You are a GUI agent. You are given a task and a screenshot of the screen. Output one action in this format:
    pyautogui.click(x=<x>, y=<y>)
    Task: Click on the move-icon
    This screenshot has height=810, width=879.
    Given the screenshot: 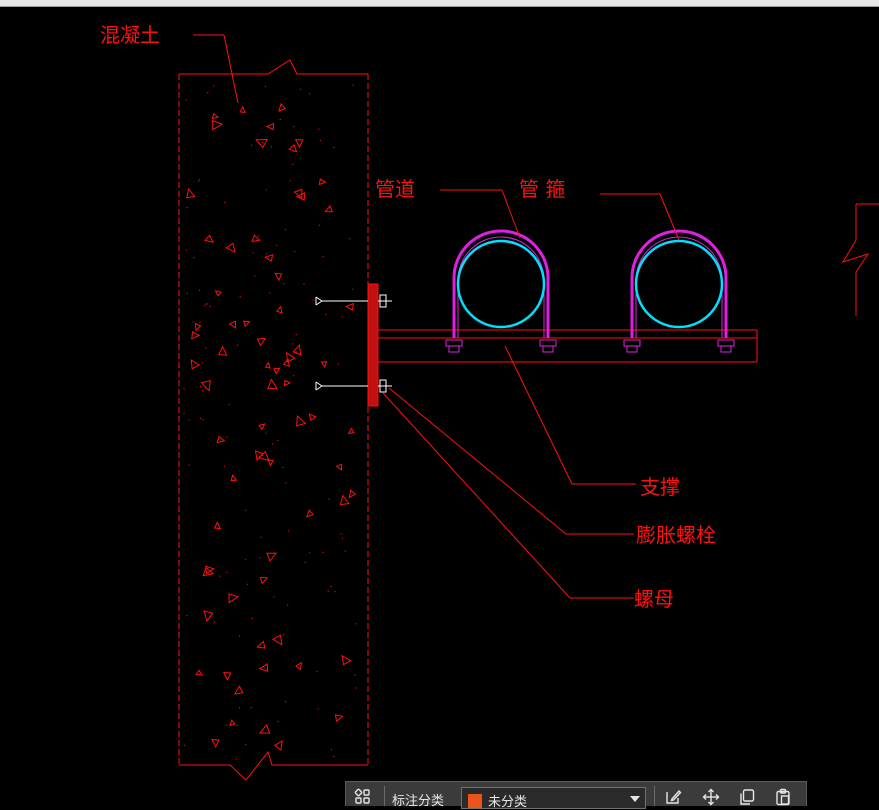 What is the action you would take?
    pyautogui.click(x=711, y=797)
    